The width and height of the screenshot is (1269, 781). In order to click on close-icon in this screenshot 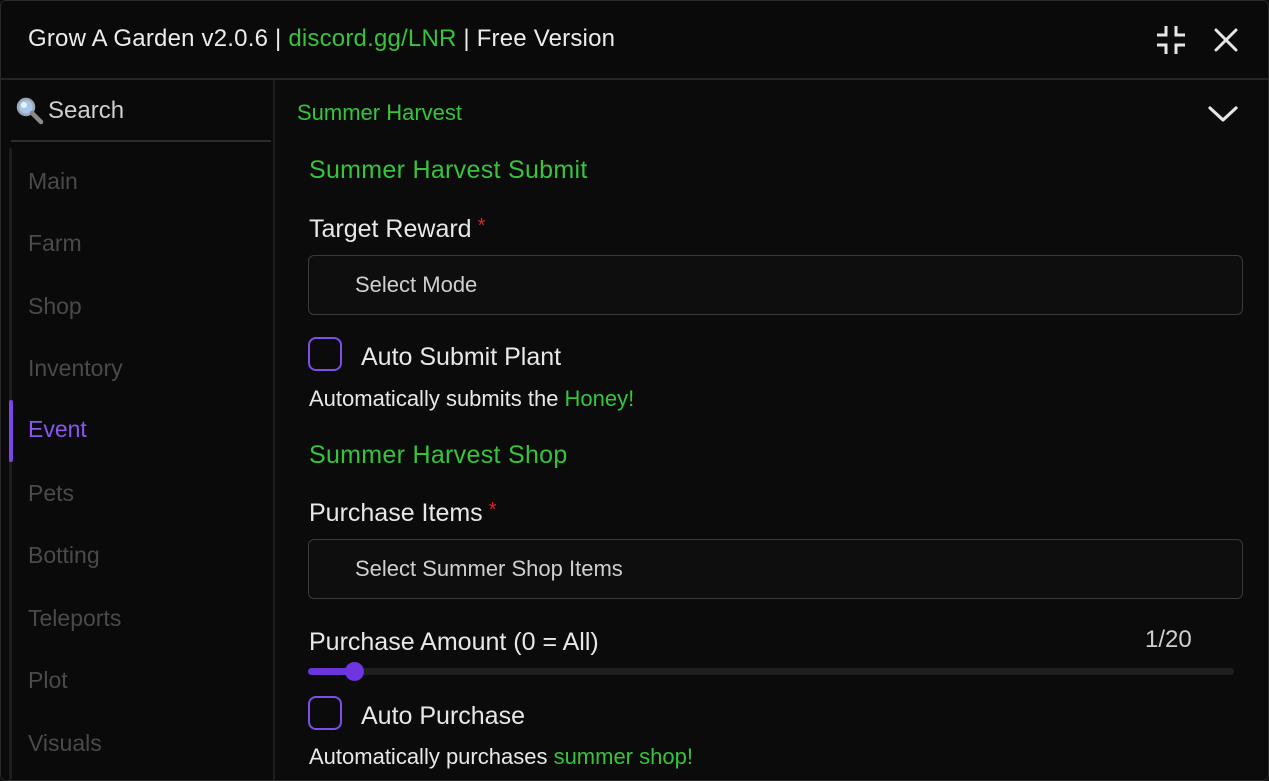, I will do `click(1226, 40)`.